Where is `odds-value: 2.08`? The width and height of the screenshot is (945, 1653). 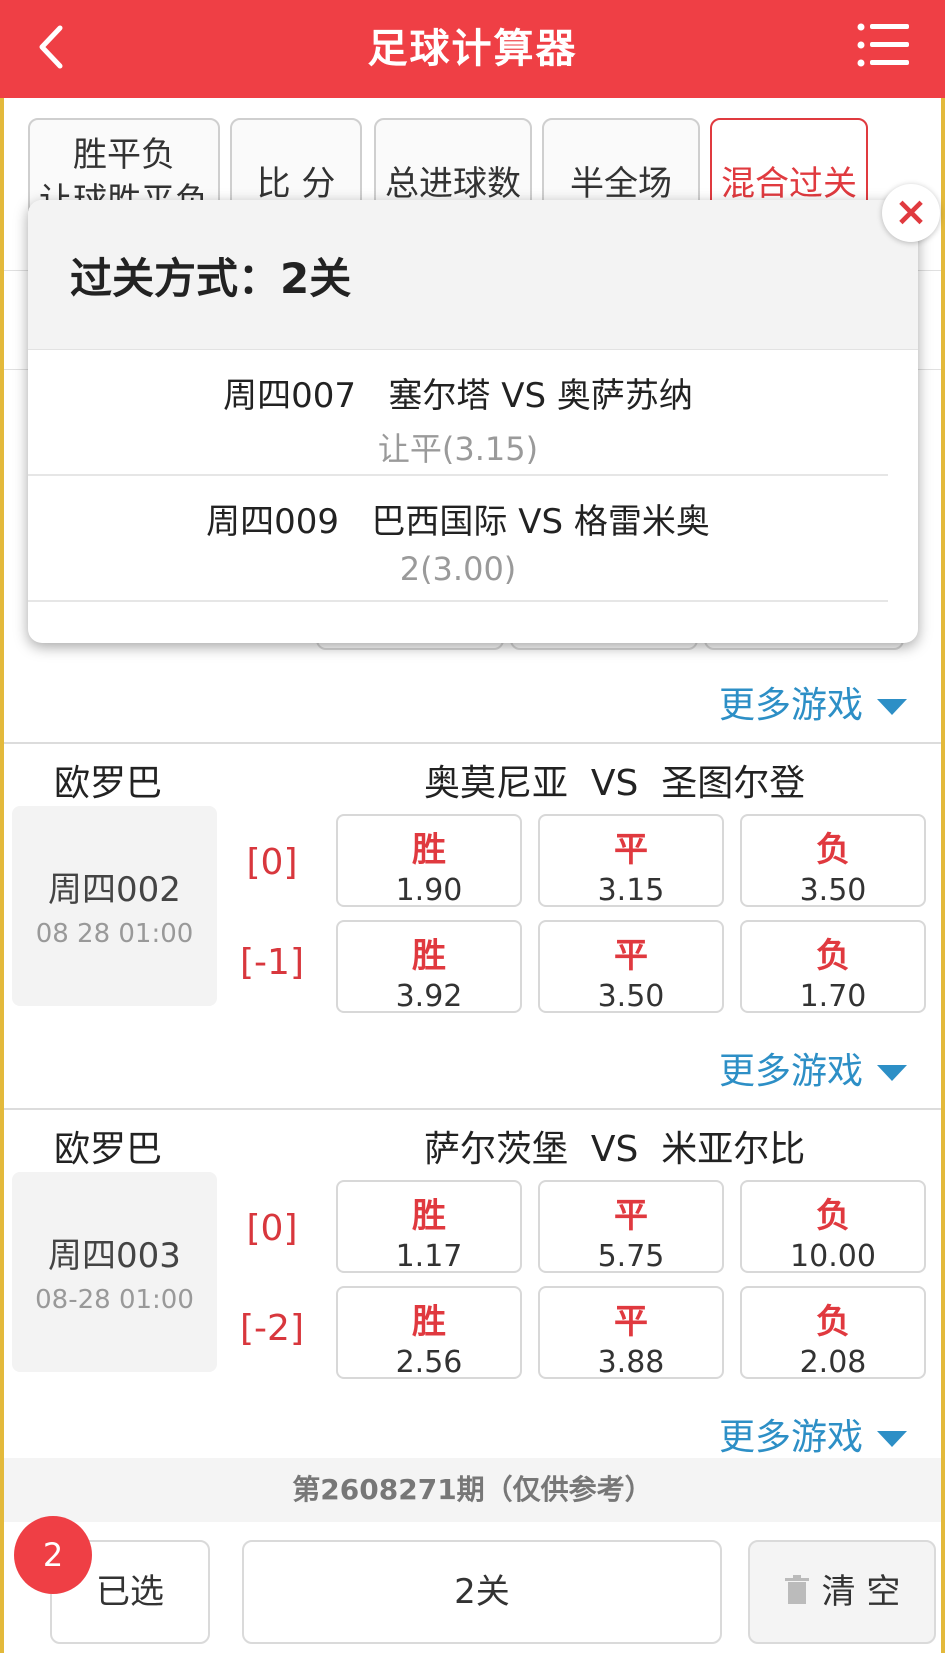
odds-value: 2.08 is located at coordinates (833, 1362).